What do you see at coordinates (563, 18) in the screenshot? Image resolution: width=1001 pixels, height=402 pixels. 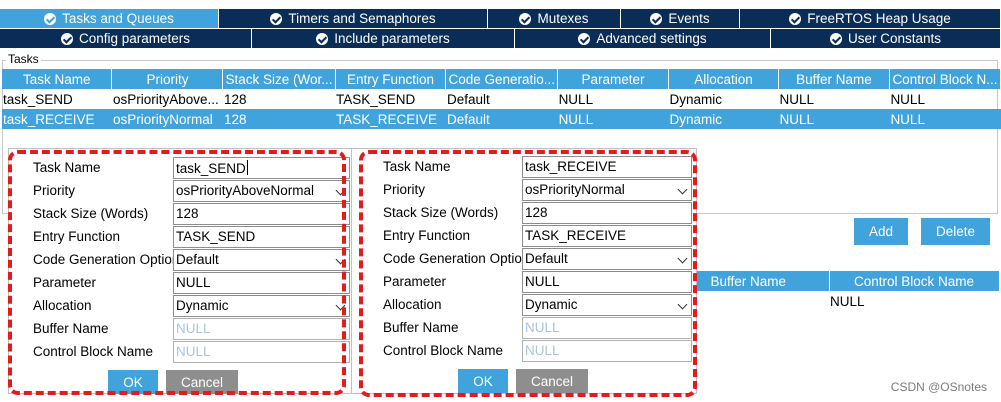 I see `tab-label: Mutexes` at bounding box center [563, 18].